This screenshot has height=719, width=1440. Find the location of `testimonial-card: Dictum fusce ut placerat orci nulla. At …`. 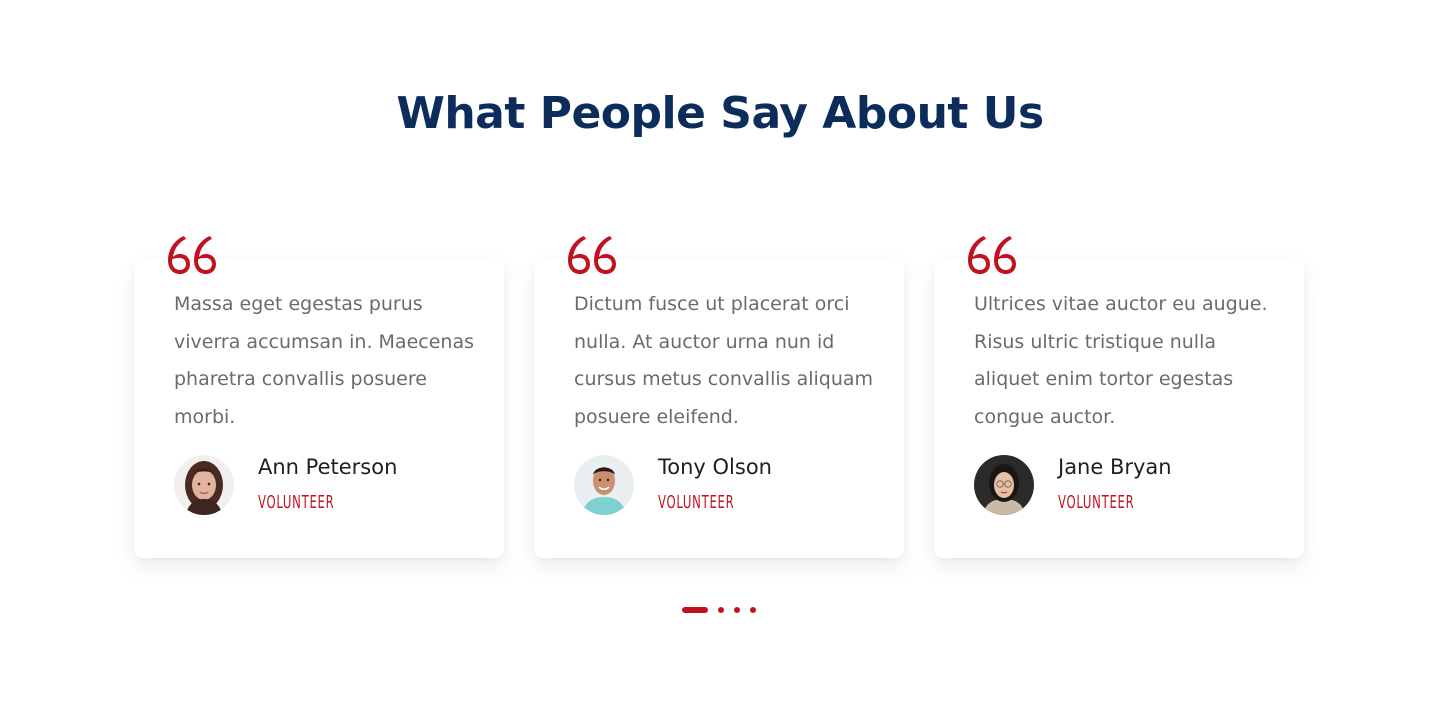

testimonial-card: Dictum fusce ut placerat orci nulla. At … is located at coordinates (719, 397).